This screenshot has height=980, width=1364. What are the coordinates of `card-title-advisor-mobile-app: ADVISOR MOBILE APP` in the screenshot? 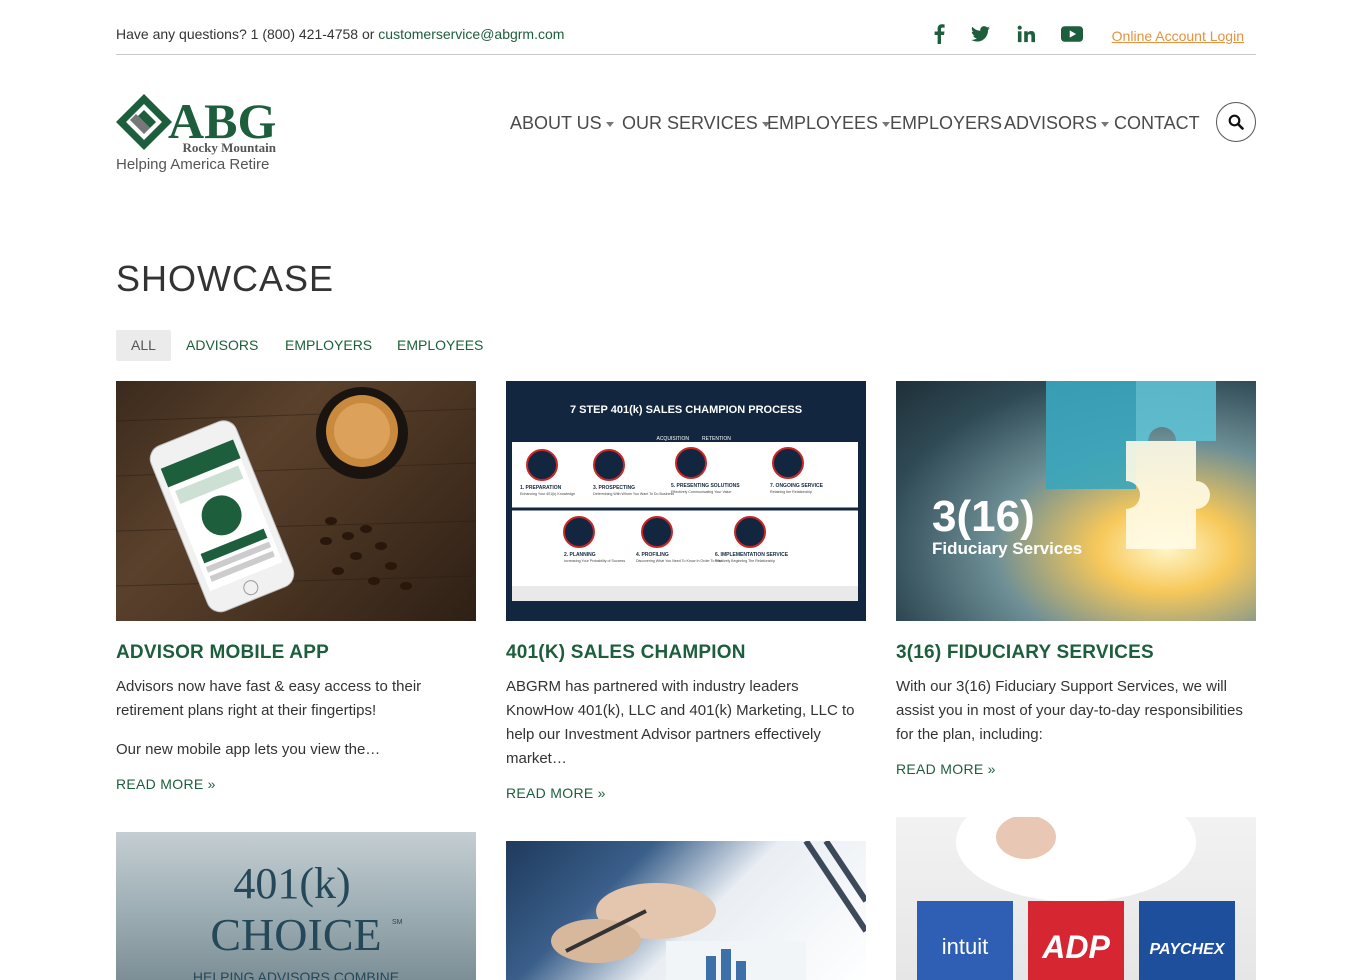 It's located at (222, 653).